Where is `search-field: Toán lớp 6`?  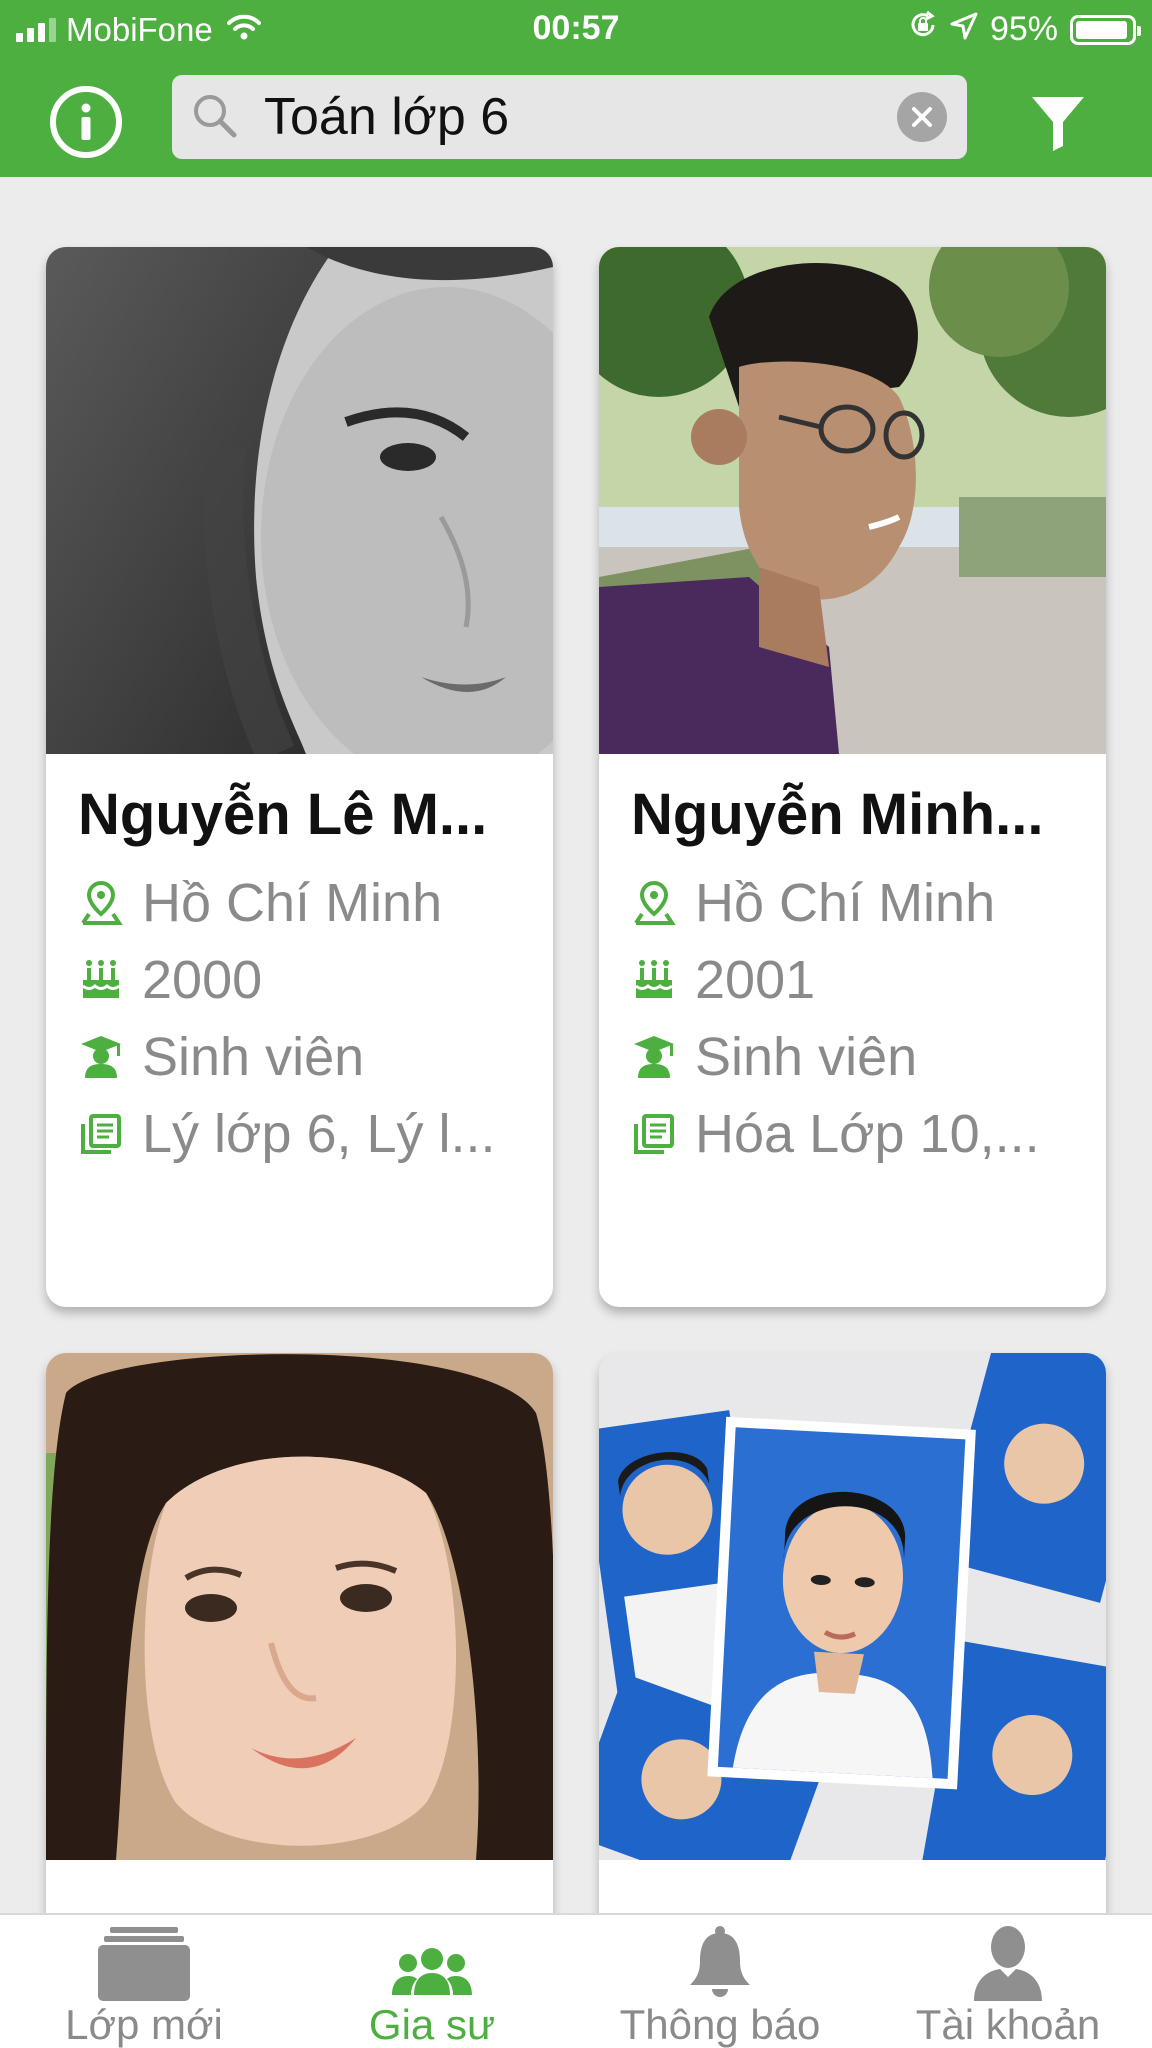 search-field: Toán lớp 6 is located at coordinates (569, 117).